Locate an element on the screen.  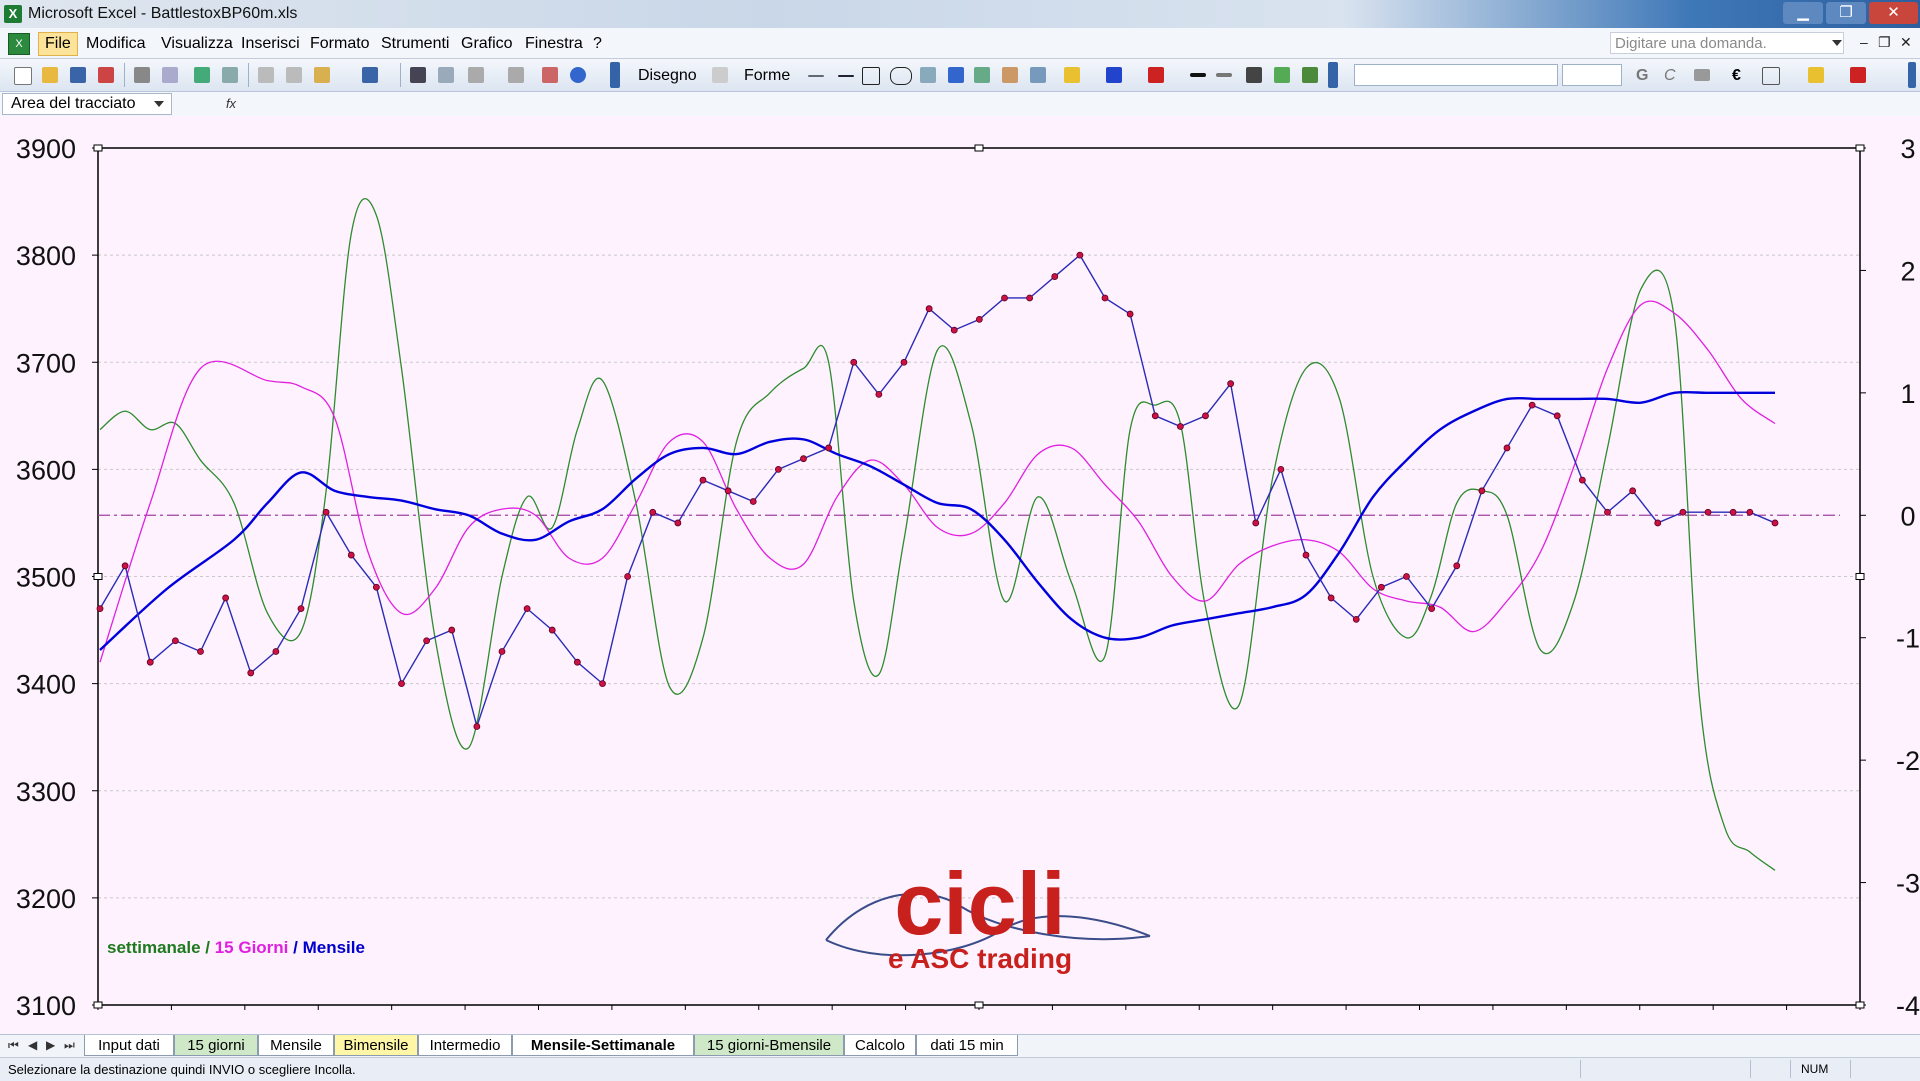
menu-modifica: Modifica is located at coordinates (116, 44).